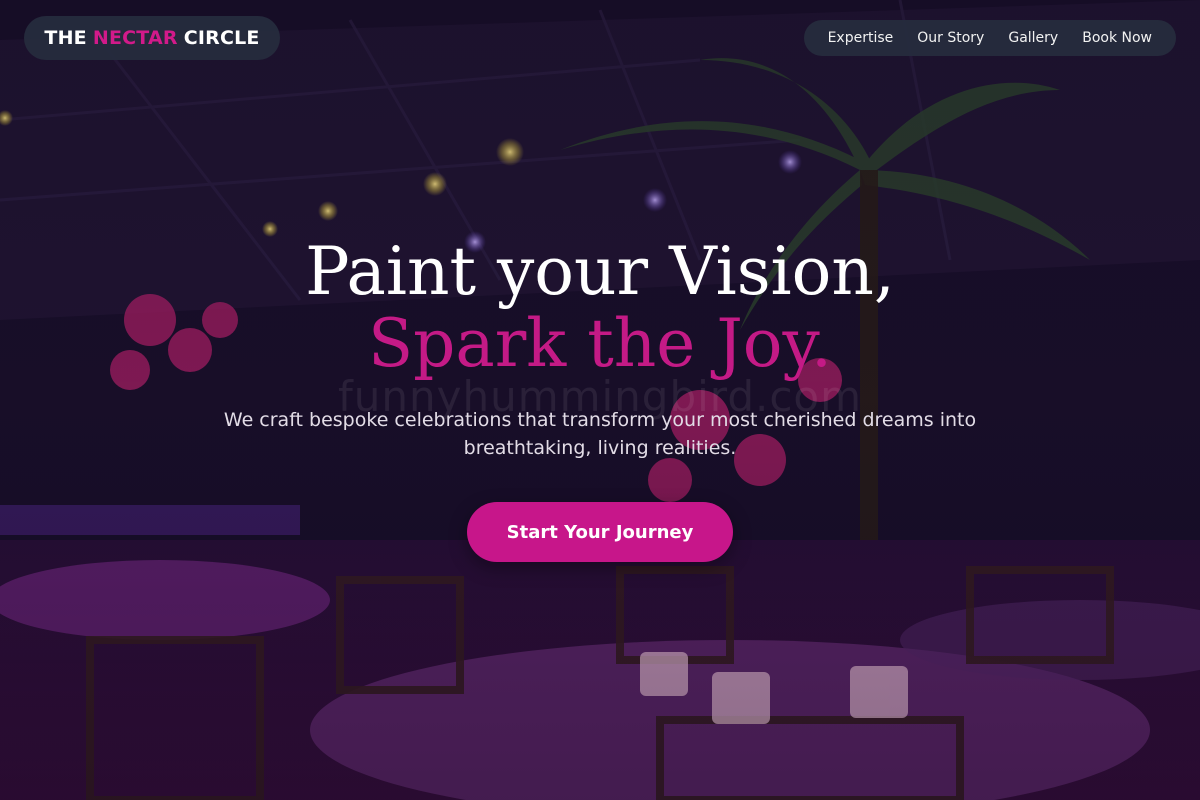 This screenshot has width=1200, height=800. What do you see at coordinates (600, 532) in the screenshot?
I see `start-journey-button: Start Your Journey` at bounding box center [600, 532].